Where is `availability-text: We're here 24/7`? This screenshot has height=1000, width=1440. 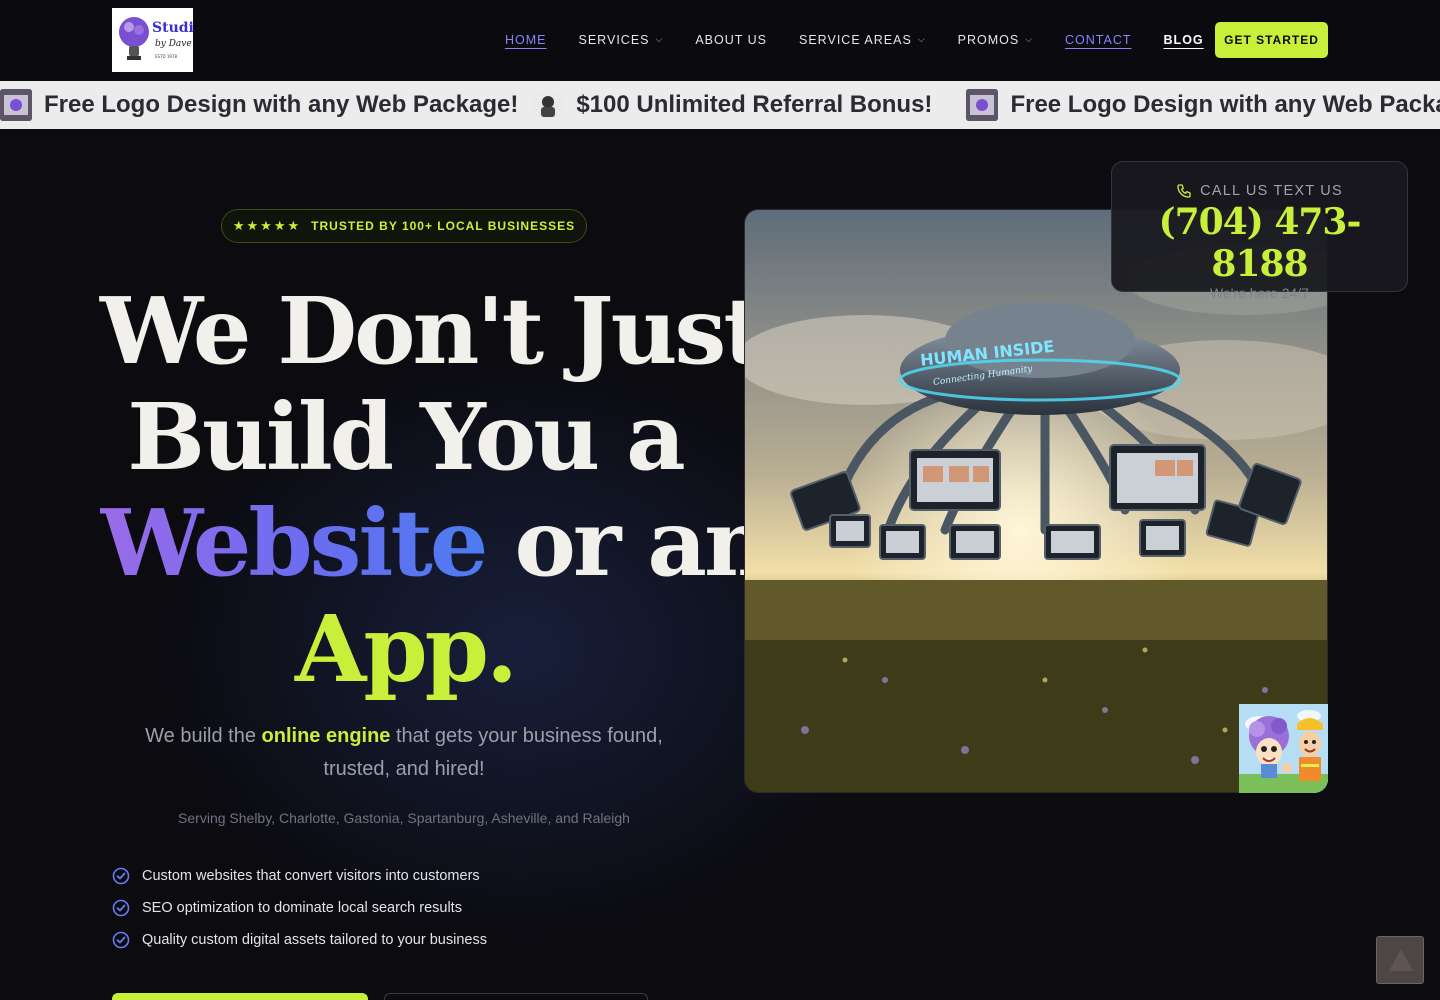 availability-text: We're here 24/7 is located at coordinates (1259, 293).